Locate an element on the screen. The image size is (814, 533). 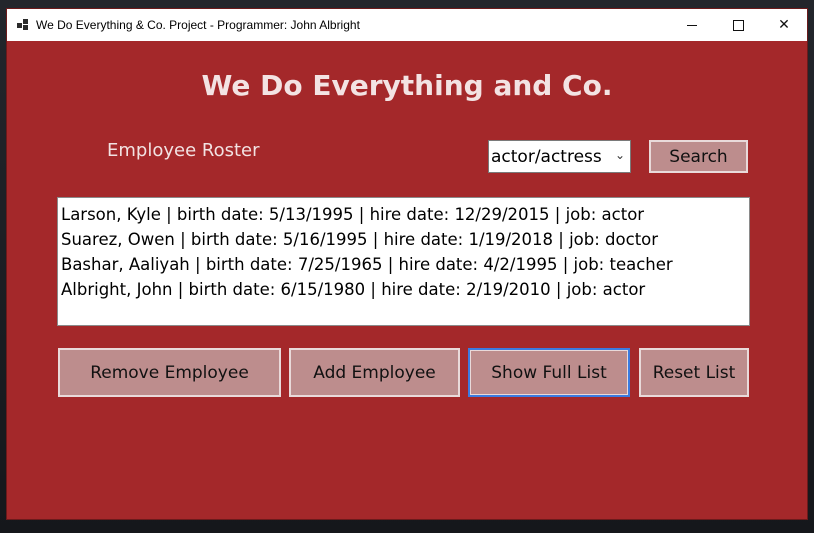
minimize-button is located at coordinates (692, 25).